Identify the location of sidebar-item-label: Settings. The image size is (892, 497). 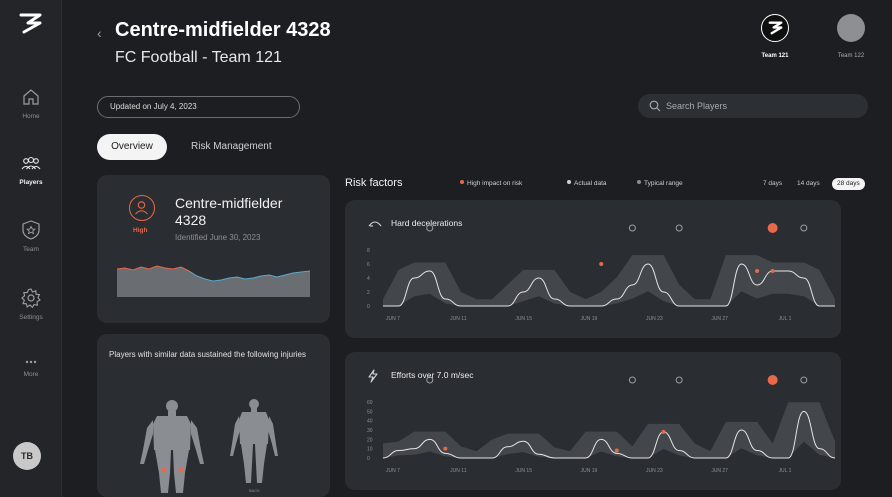
(31, 317).